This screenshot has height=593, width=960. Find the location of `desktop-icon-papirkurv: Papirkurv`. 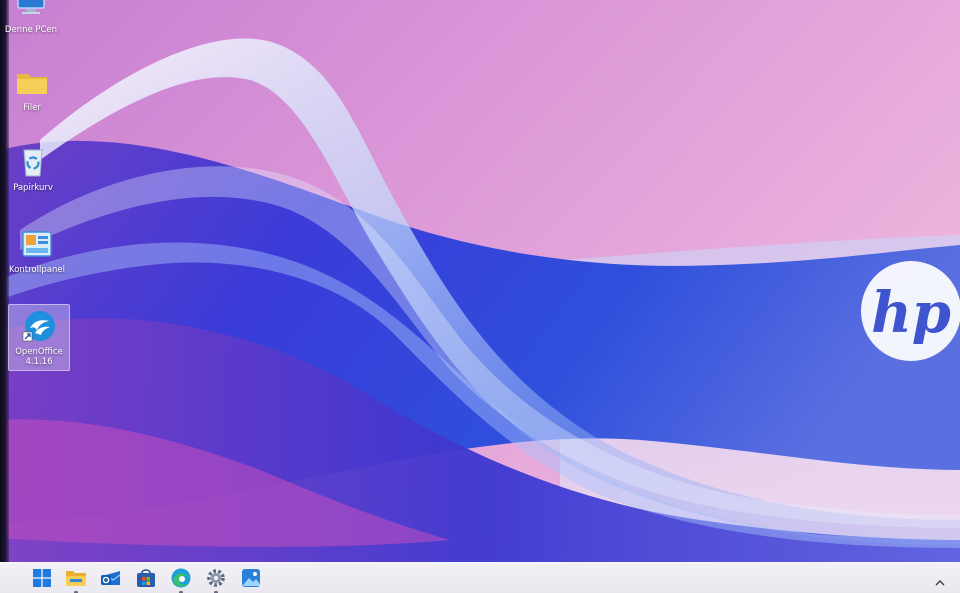

desktop-icon-papirkurv: Papirkurv is located at coordinates (33, 168).